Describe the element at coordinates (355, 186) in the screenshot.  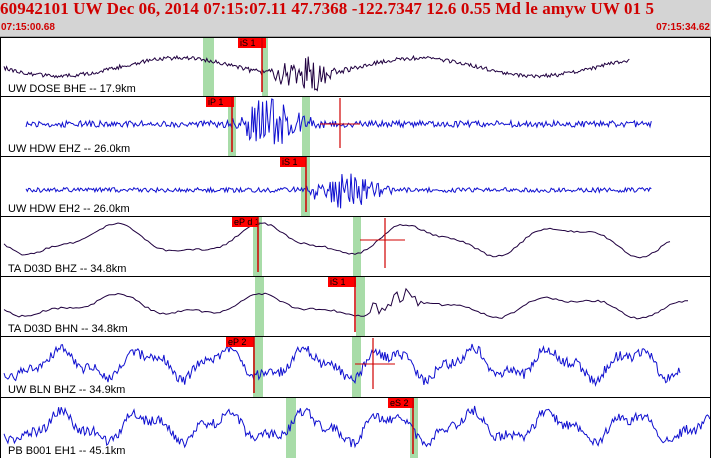
I see `trace-panel: iS 1 UW HDW EH2 -- 26.0km` at that location.